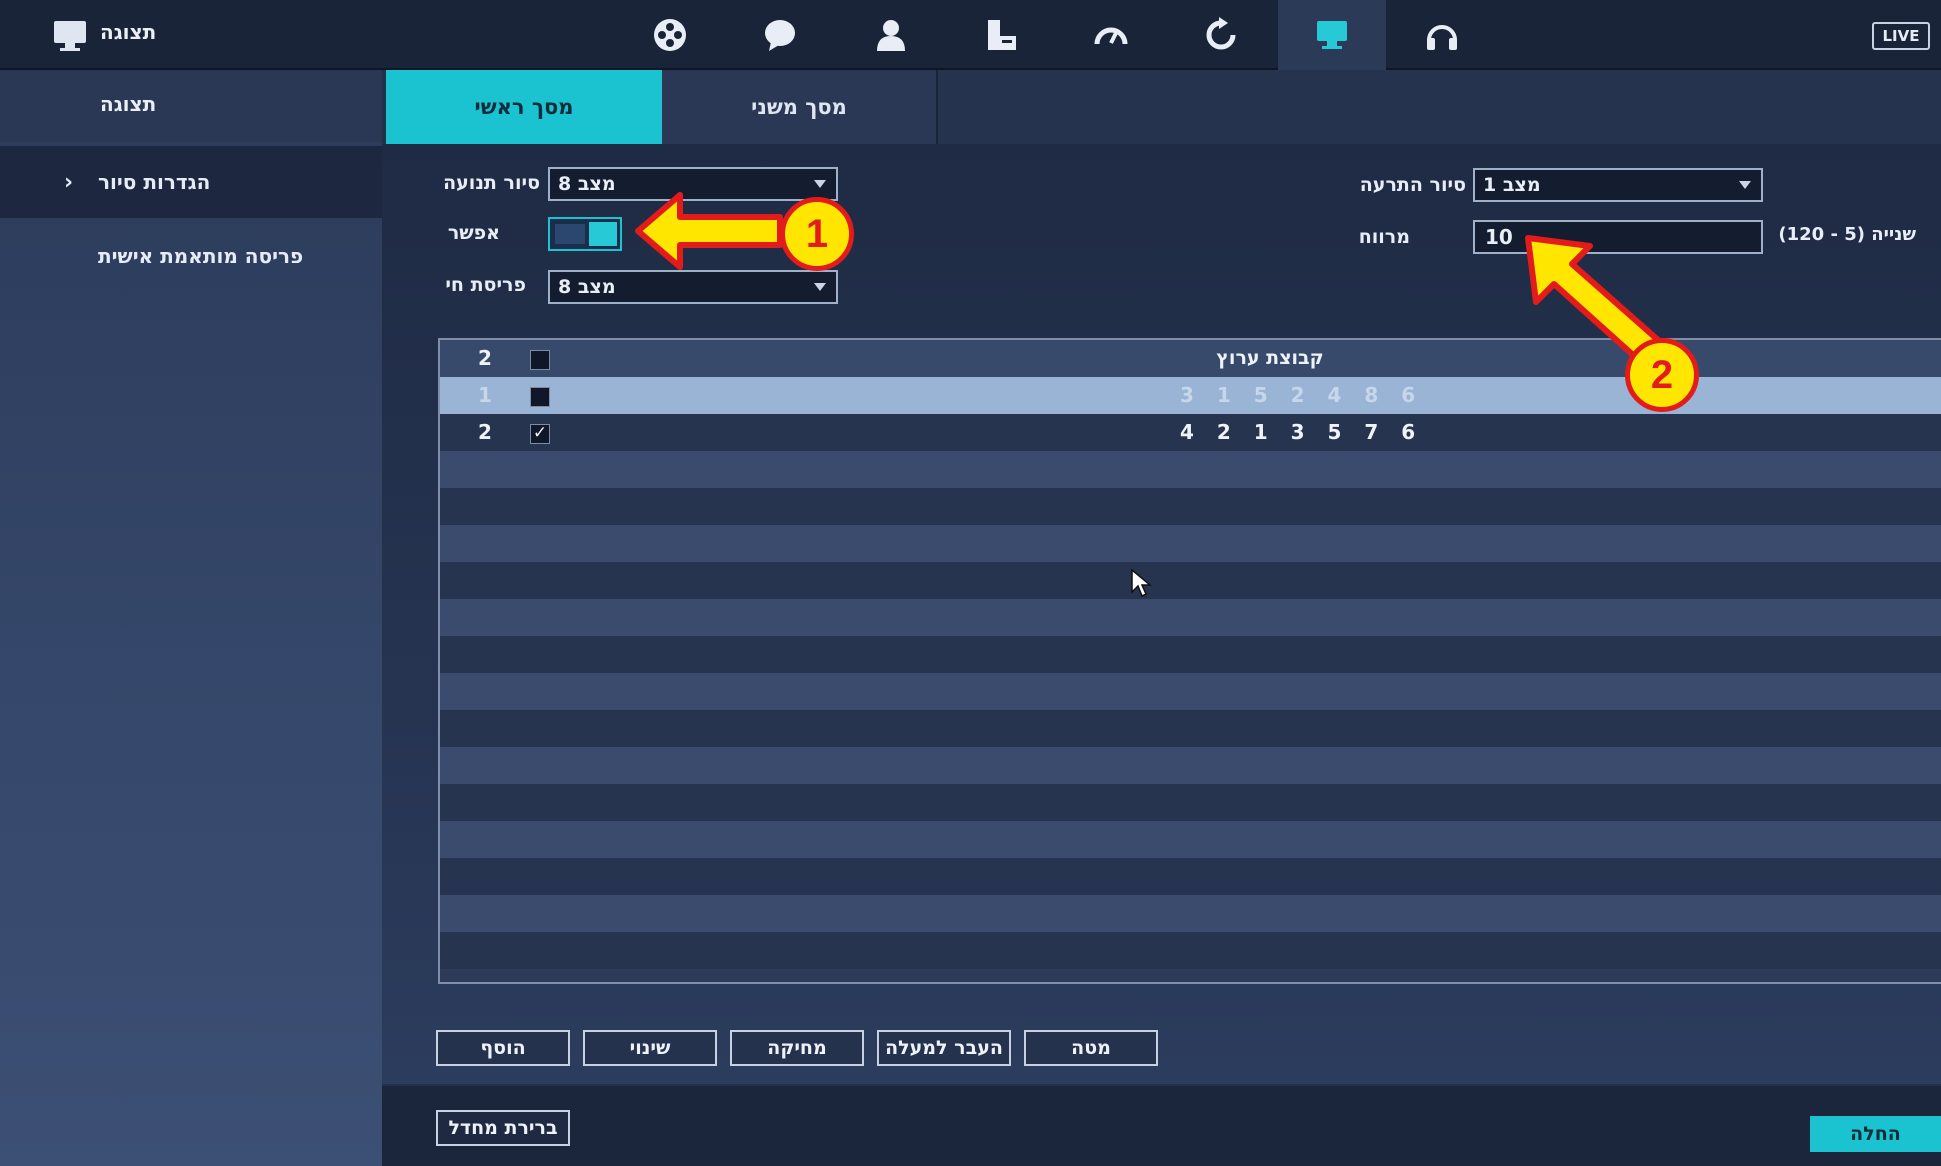 The height and width of the screenshot is (1166, 1941). What do you see at coordinates (1161, 1126) in the screenshot?
I see `footer-bar` at bounding box center [1161, 1126].